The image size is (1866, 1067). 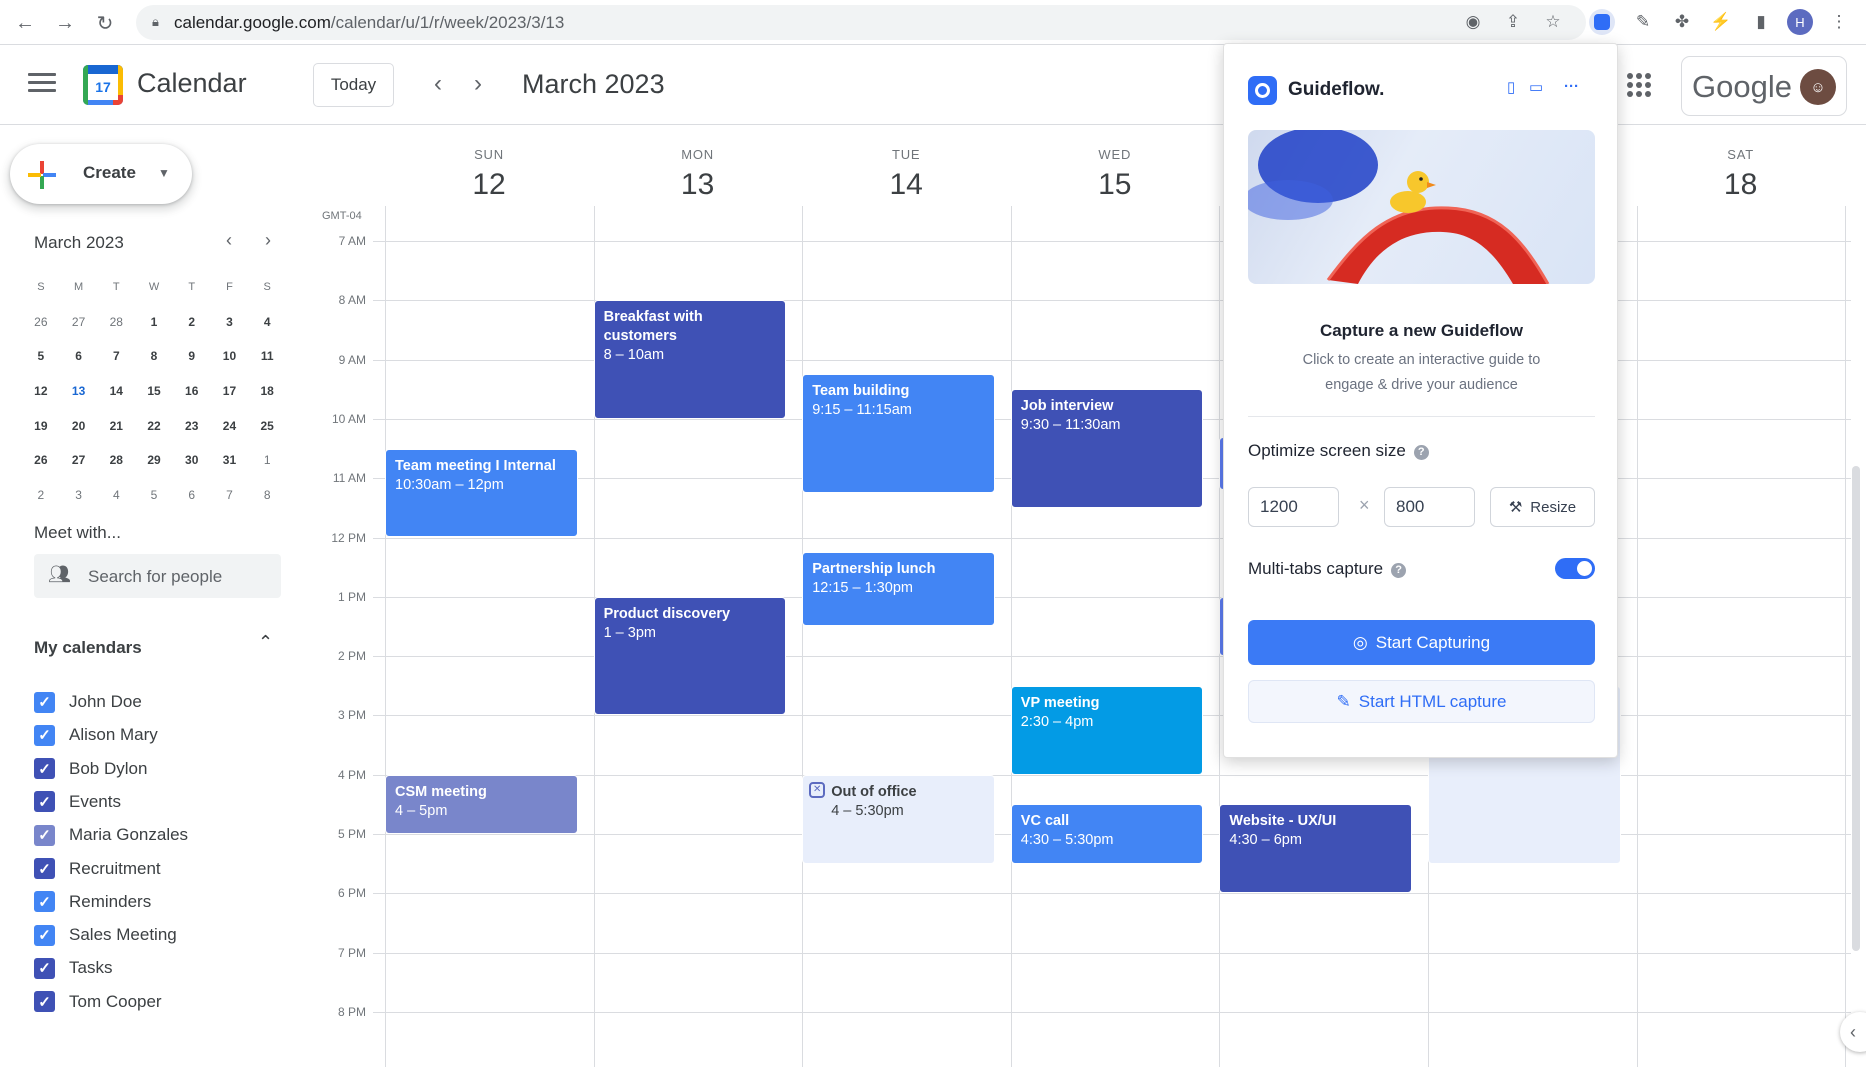 What do you see at coordinates (1818, 87) in the screenshot?
I see `account-avatar: ☺` at bounding box center [1818, 87].